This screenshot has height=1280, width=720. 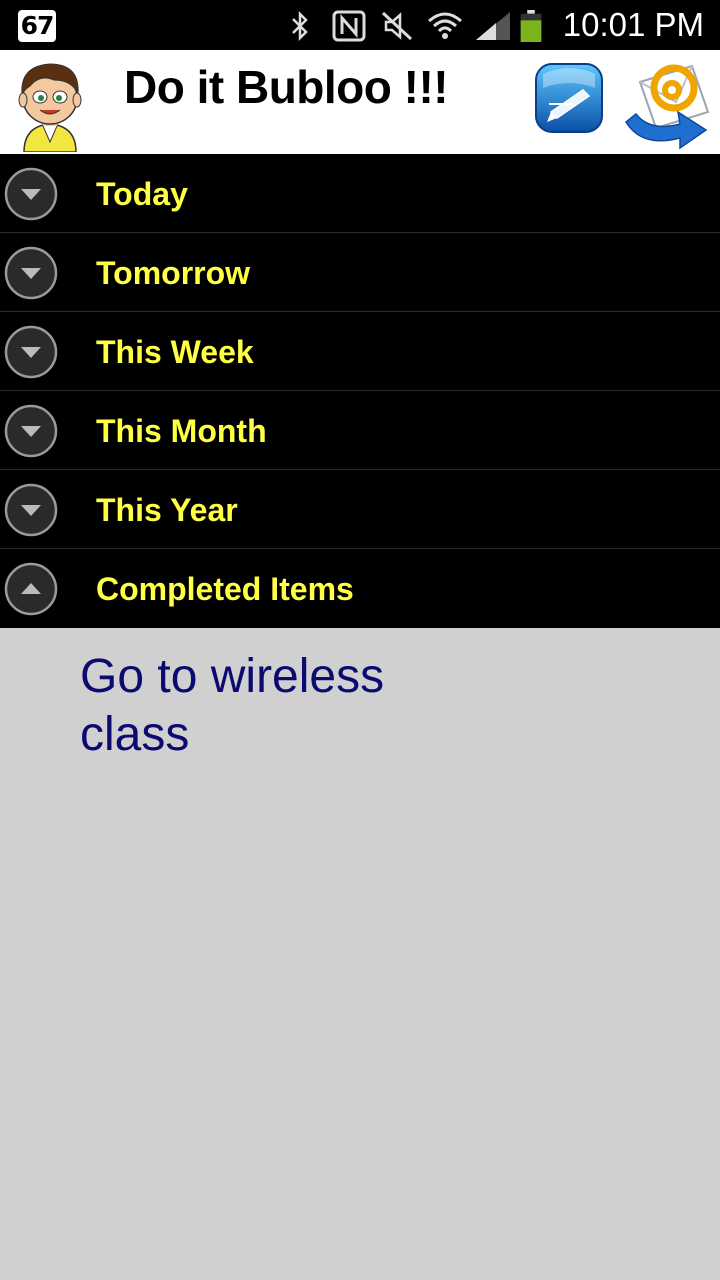 What do you see at coordinates (360, 430) in the screenshot?
I see `section-this-month: This Month` at bounding box center [360, 430].